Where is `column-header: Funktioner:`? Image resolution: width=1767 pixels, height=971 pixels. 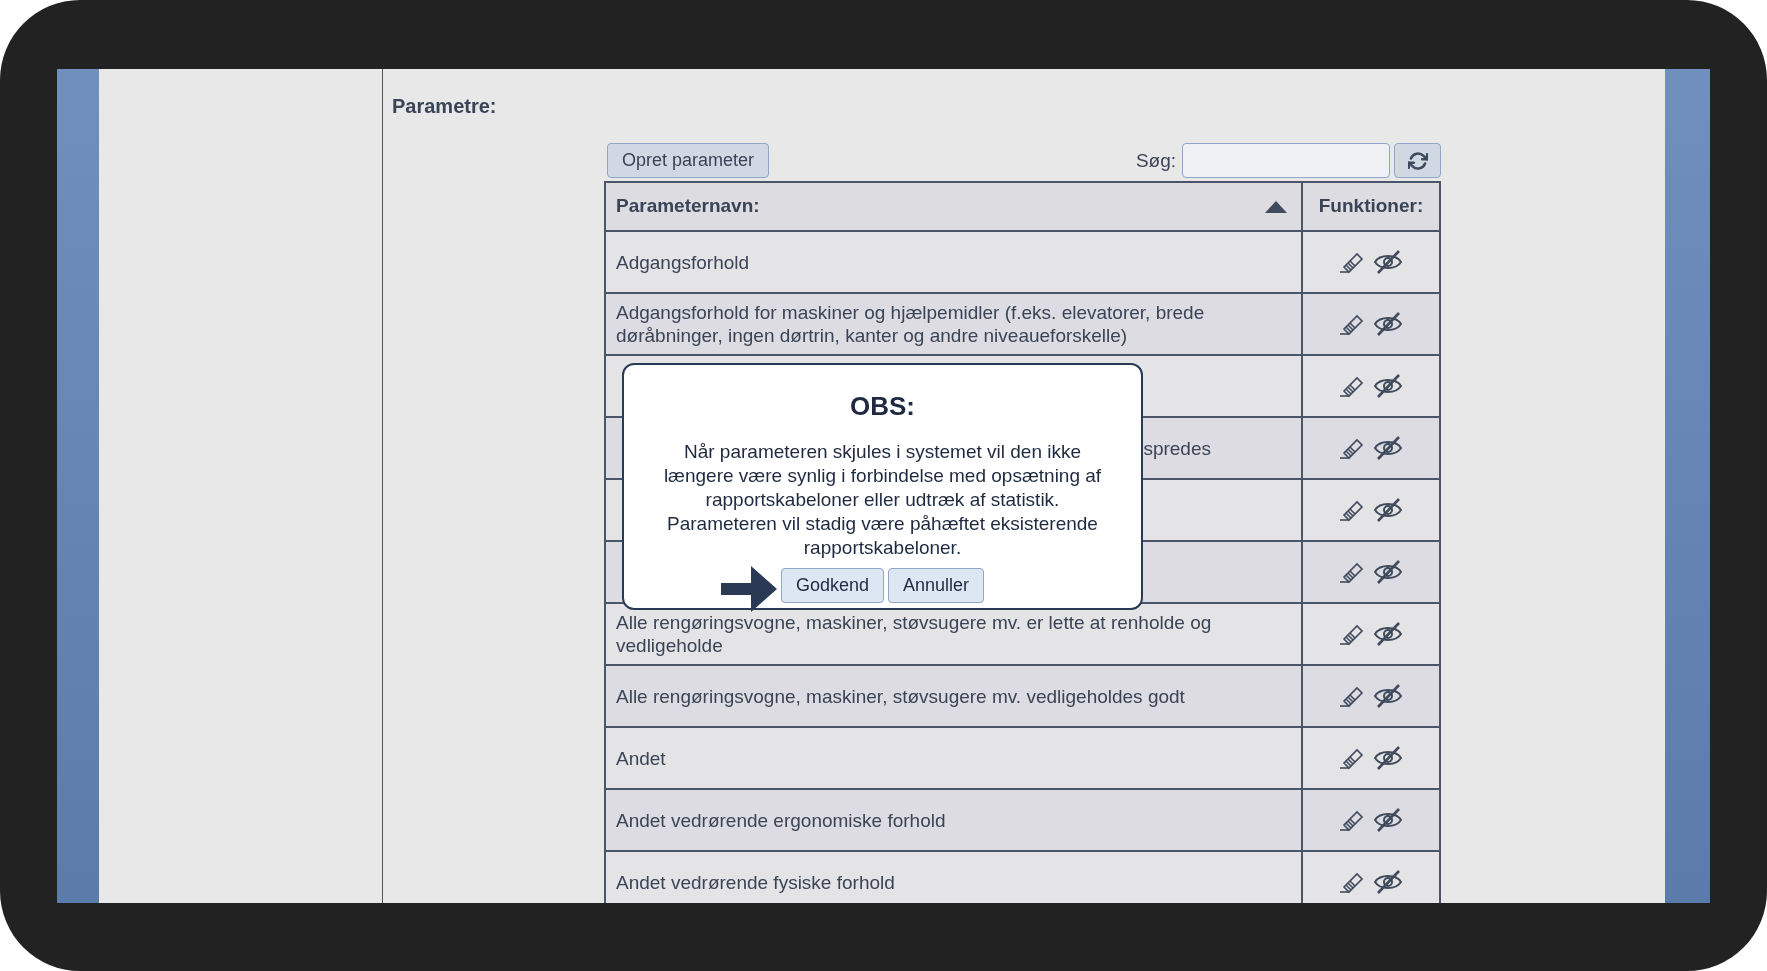
column-header: Funktioner: is located at coordinates (1371, 206).